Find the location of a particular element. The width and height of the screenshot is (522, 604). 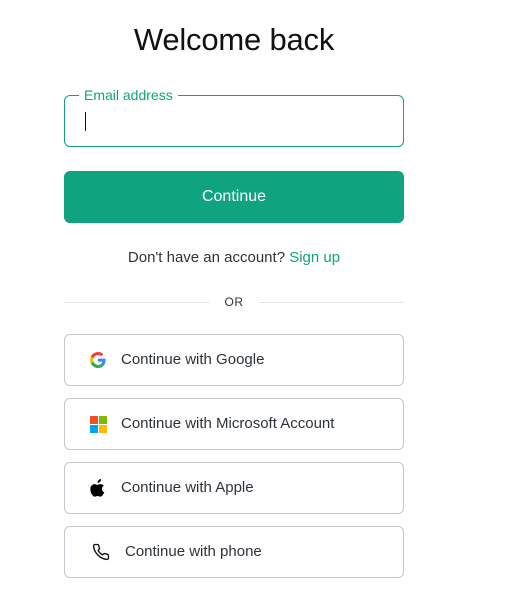

email-field-label: Email address is located at coordinates (128, 95).